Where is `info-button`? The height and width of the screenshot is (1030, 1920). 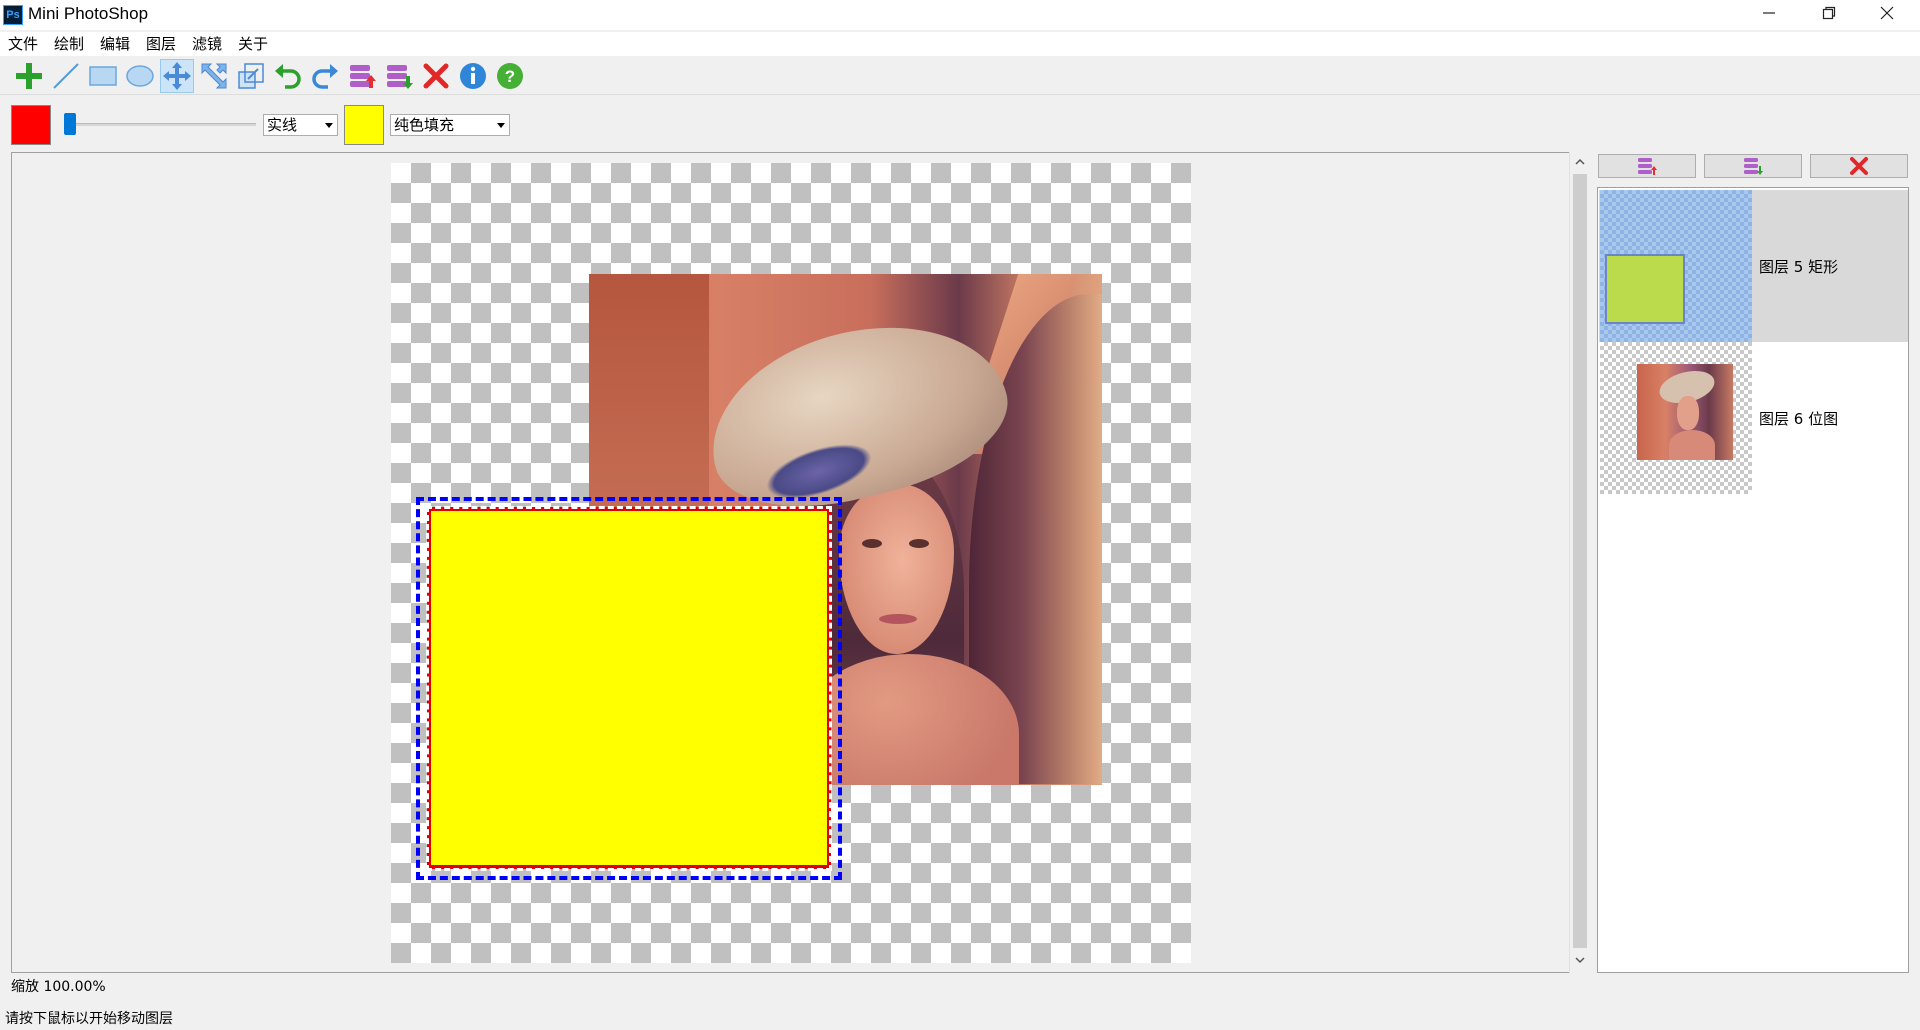
info-button is located at coordinates (473, 76).